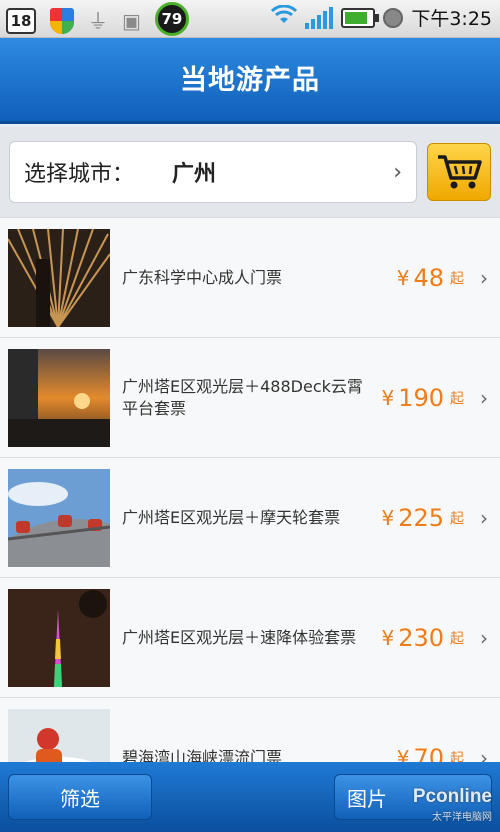 This screenshot has width=500, height=832. I want to click on city-selector-label: 选择城市：, so click(79, 174).